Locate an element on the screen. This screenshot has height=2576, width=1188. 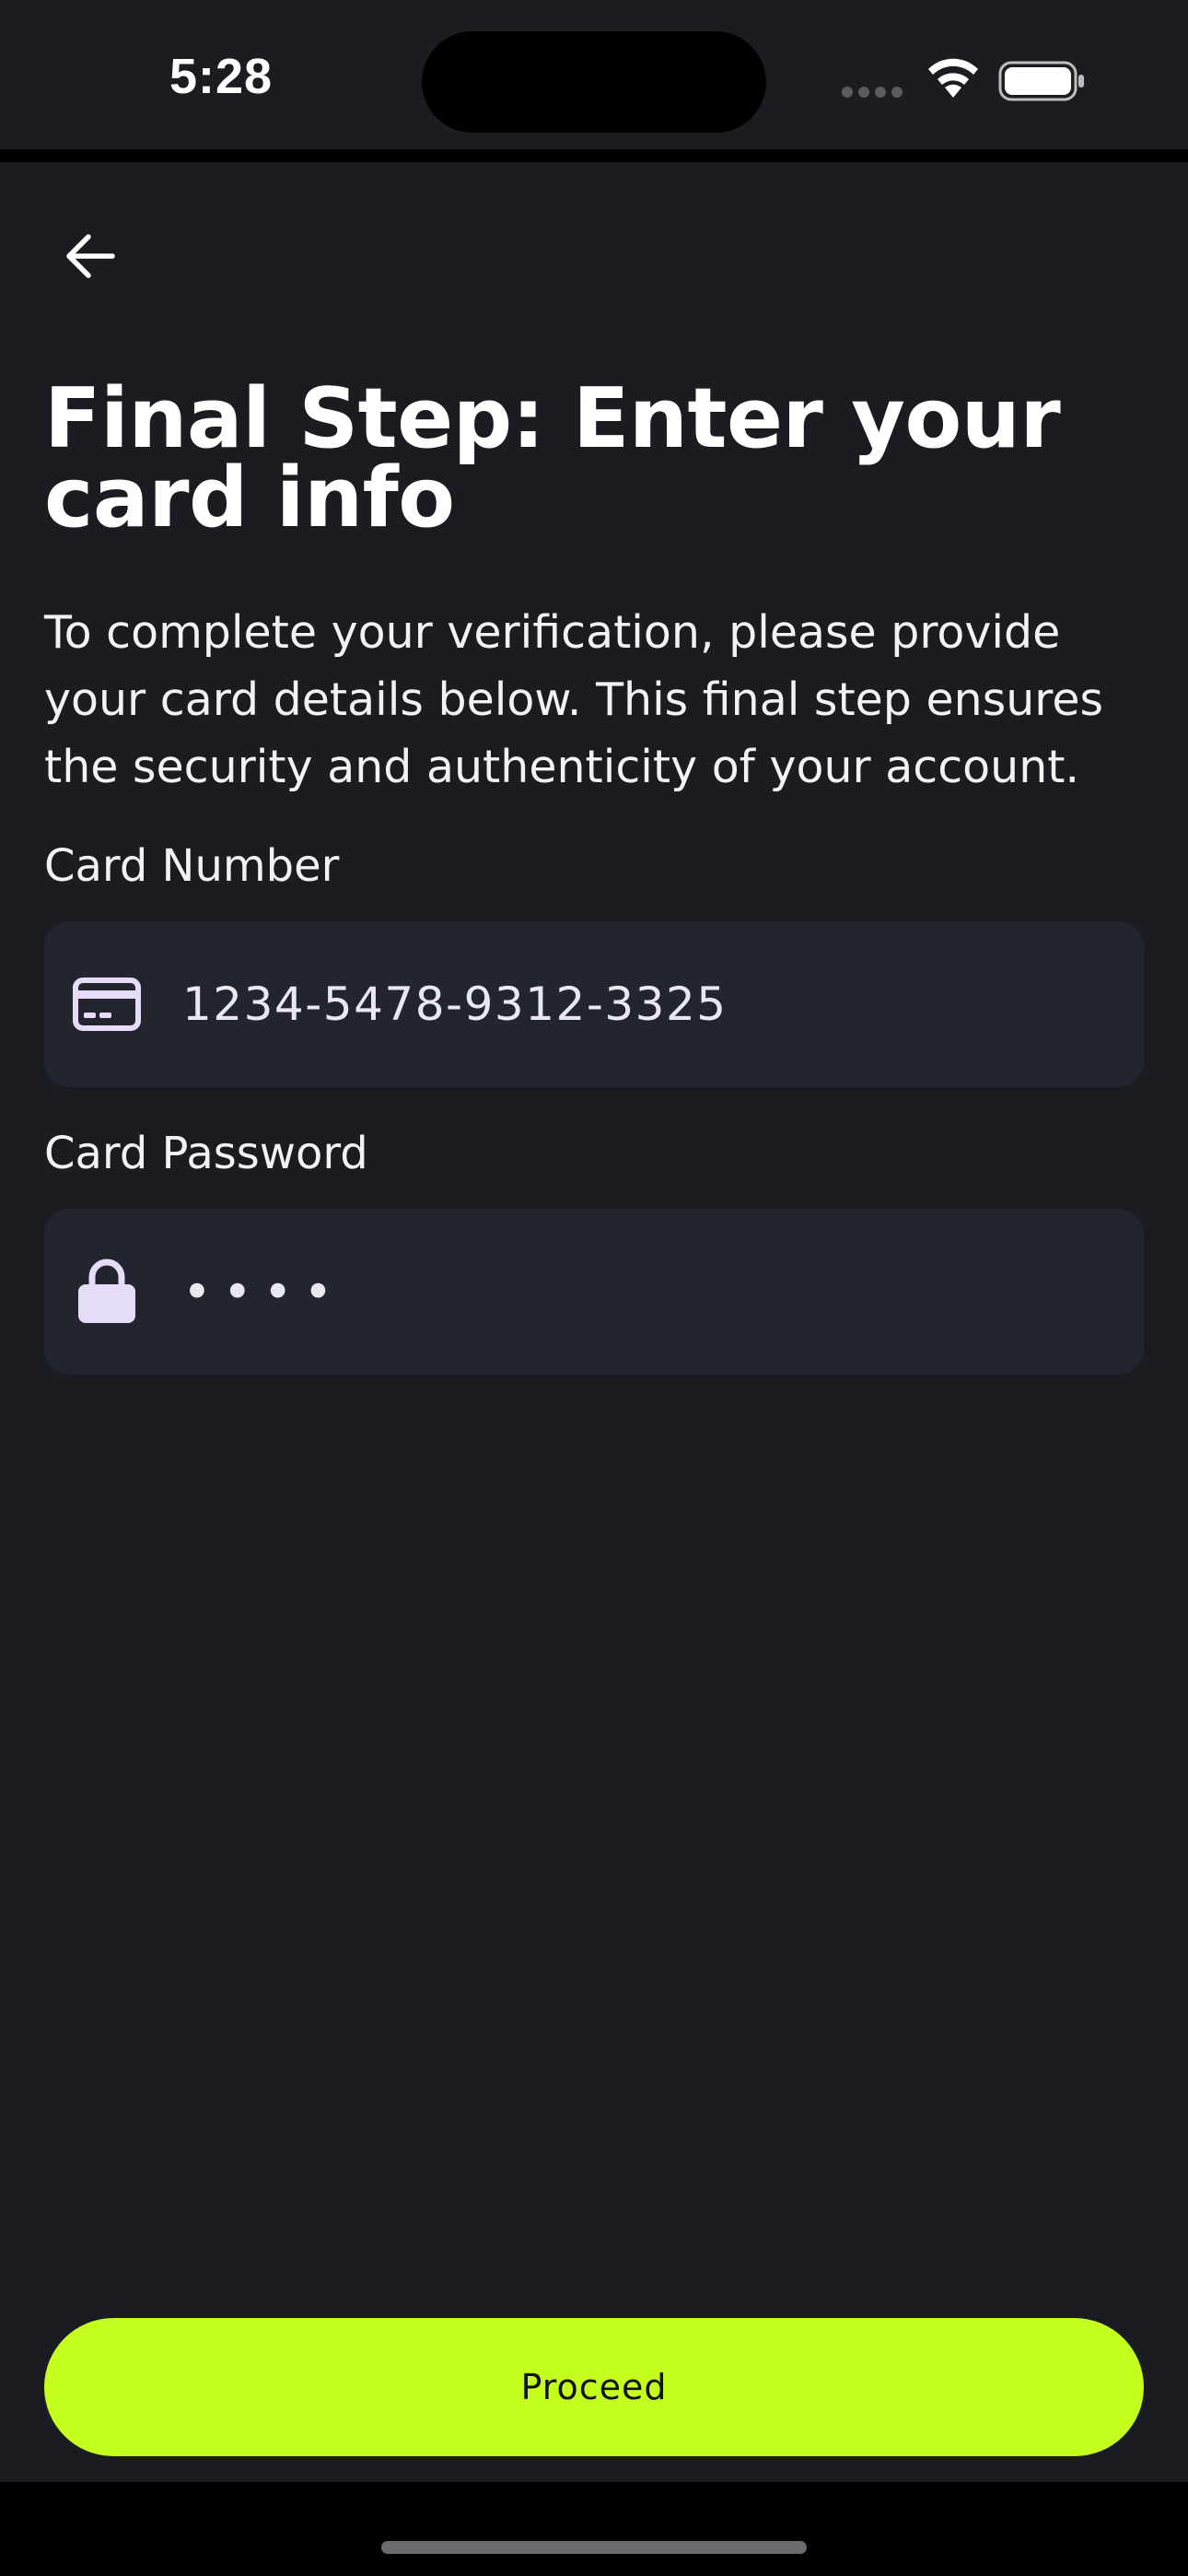
arrow-left-icon is located at coordinates (90, 256).